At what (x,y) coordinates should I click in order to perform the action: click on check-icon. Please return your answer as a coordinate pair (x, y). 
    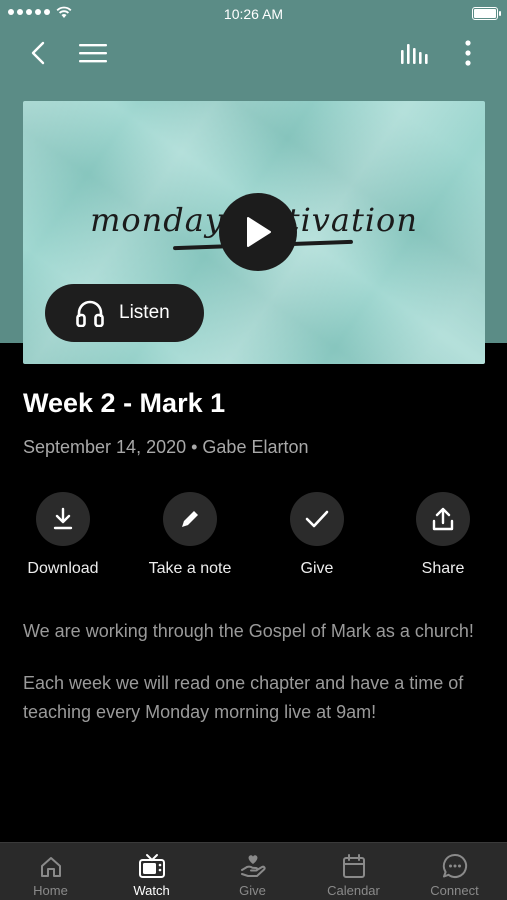
    Looking at the image, I should click on (317, 519).